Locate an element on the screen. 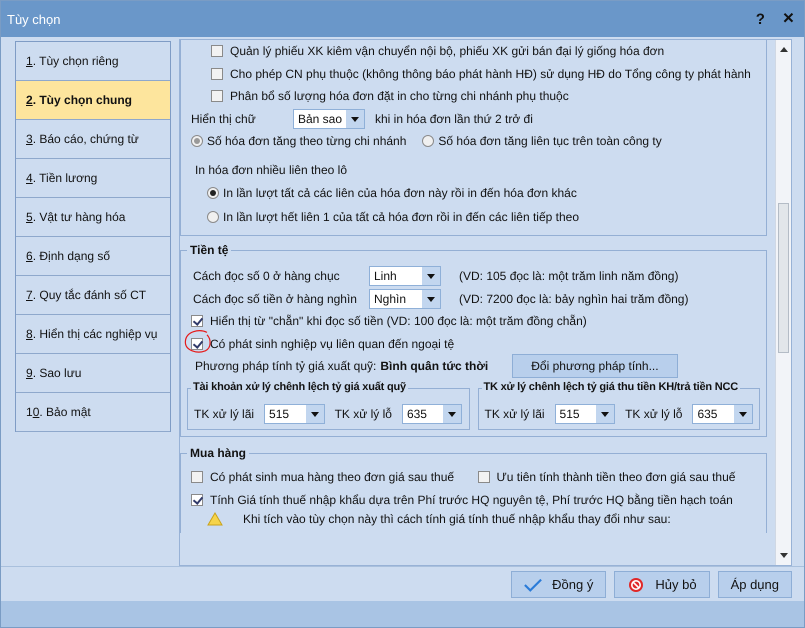 The image size is (805, 628). checkbox-label: Cho phép CN phụ thuộc (không thông báo phát hành HĐ) sử dụng HĐ do Tổng công ty phát hành is located at coordinates (490, 73).